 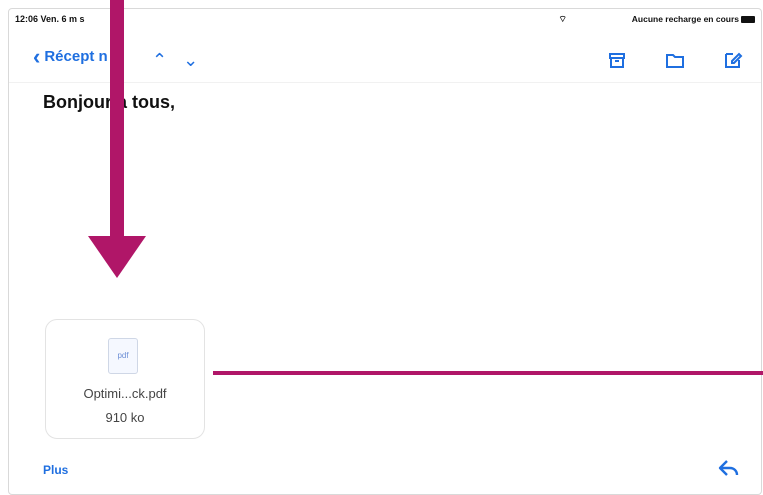 I want to click on pdf-attachment: pdf Optimi...ck.pdf 910 ko, so click(x=125, y=379).